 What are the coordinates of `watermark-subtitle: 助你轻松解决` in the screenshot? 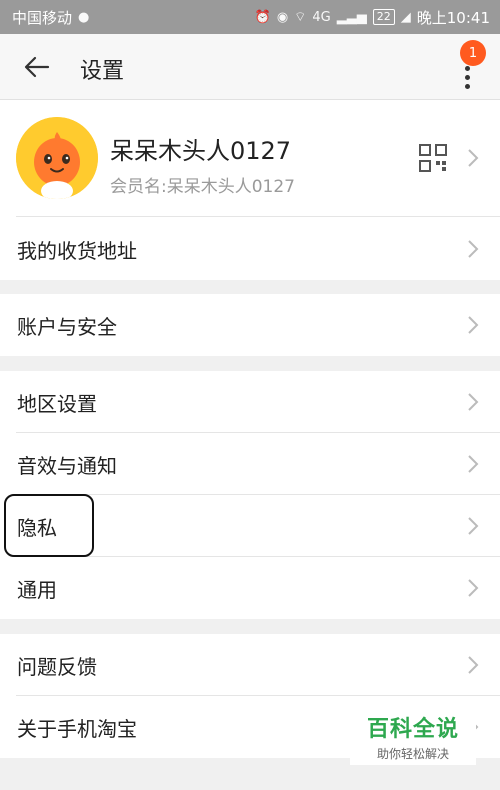 It's located at (412, 753).